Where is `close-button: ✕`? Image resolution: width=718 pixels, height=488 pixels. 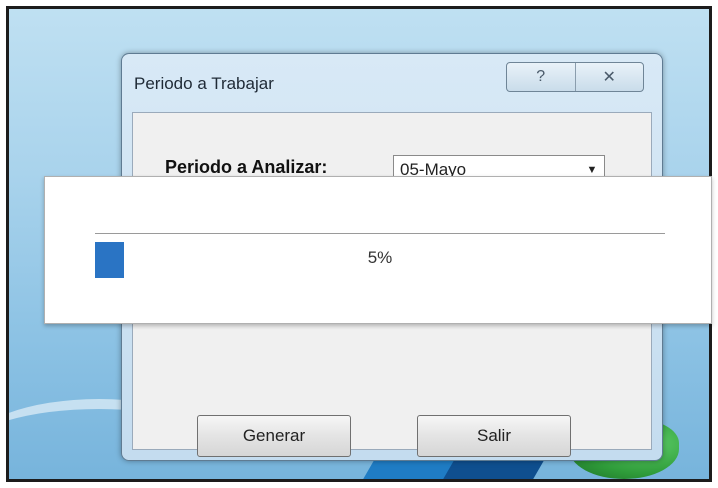 close-button: ✕ is located at coordinates (609, 77).